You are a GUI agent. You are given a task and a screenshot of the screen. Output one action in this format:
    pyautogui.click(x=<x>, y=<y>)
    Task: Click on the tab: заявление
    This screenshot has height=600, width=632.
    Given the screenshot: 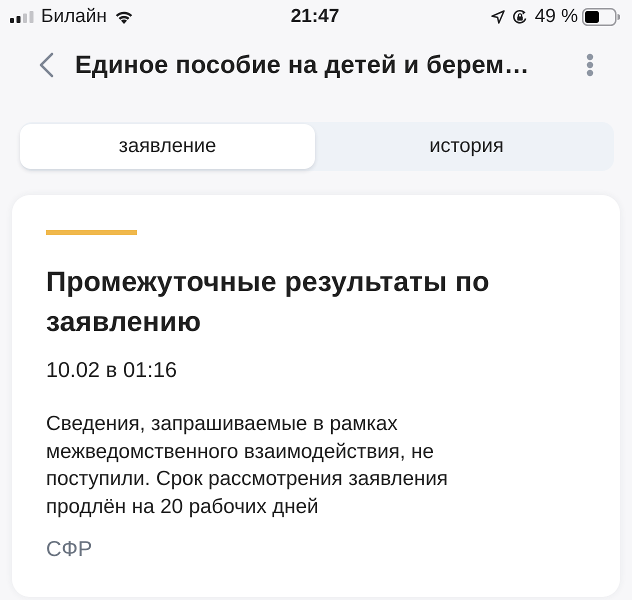 What is the action you would take?
    pyautogui.click(x=167, y=146)
    